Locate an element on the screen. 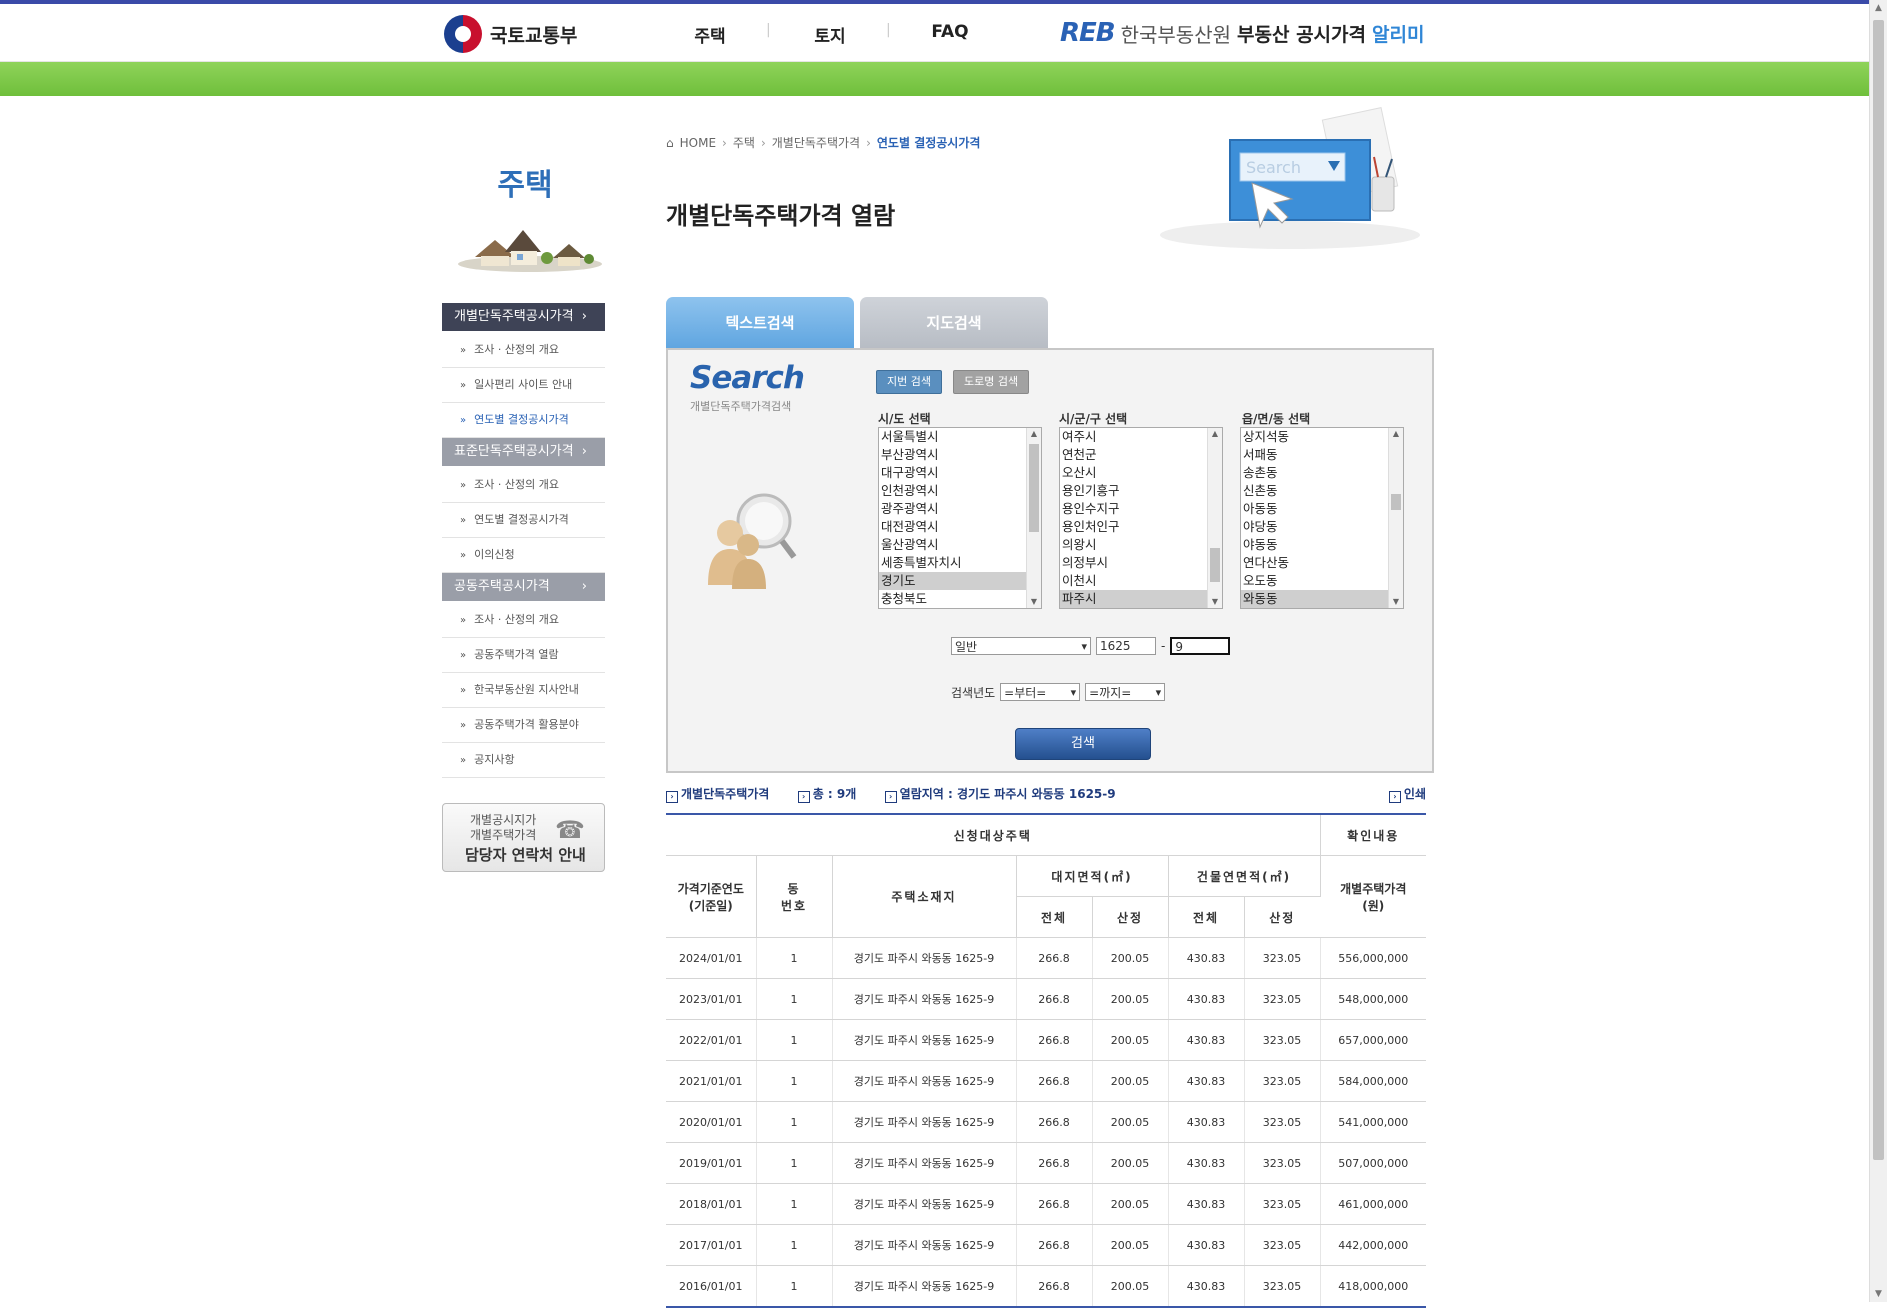 The height and width of the screenshot is (1308, 1887). bunji-dash: - is located at coordinates (1163, 646).